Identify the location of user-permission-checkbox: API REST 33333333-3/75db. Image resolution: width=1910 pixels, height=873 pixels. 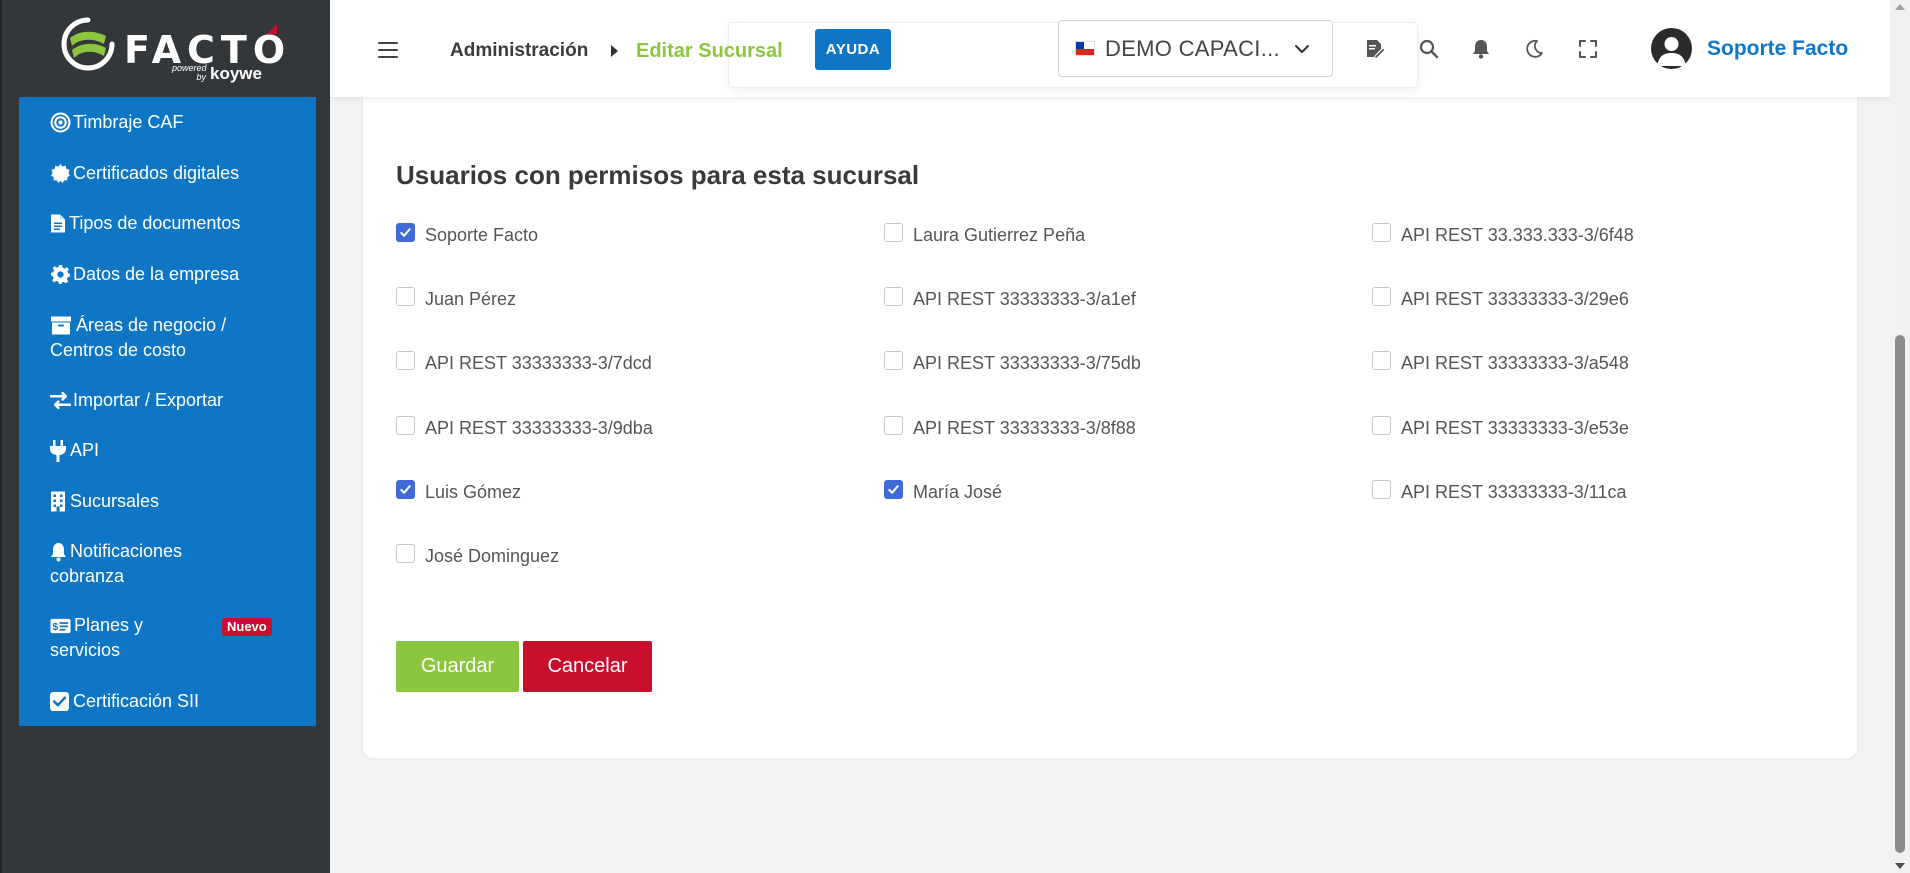
(1012, 362).